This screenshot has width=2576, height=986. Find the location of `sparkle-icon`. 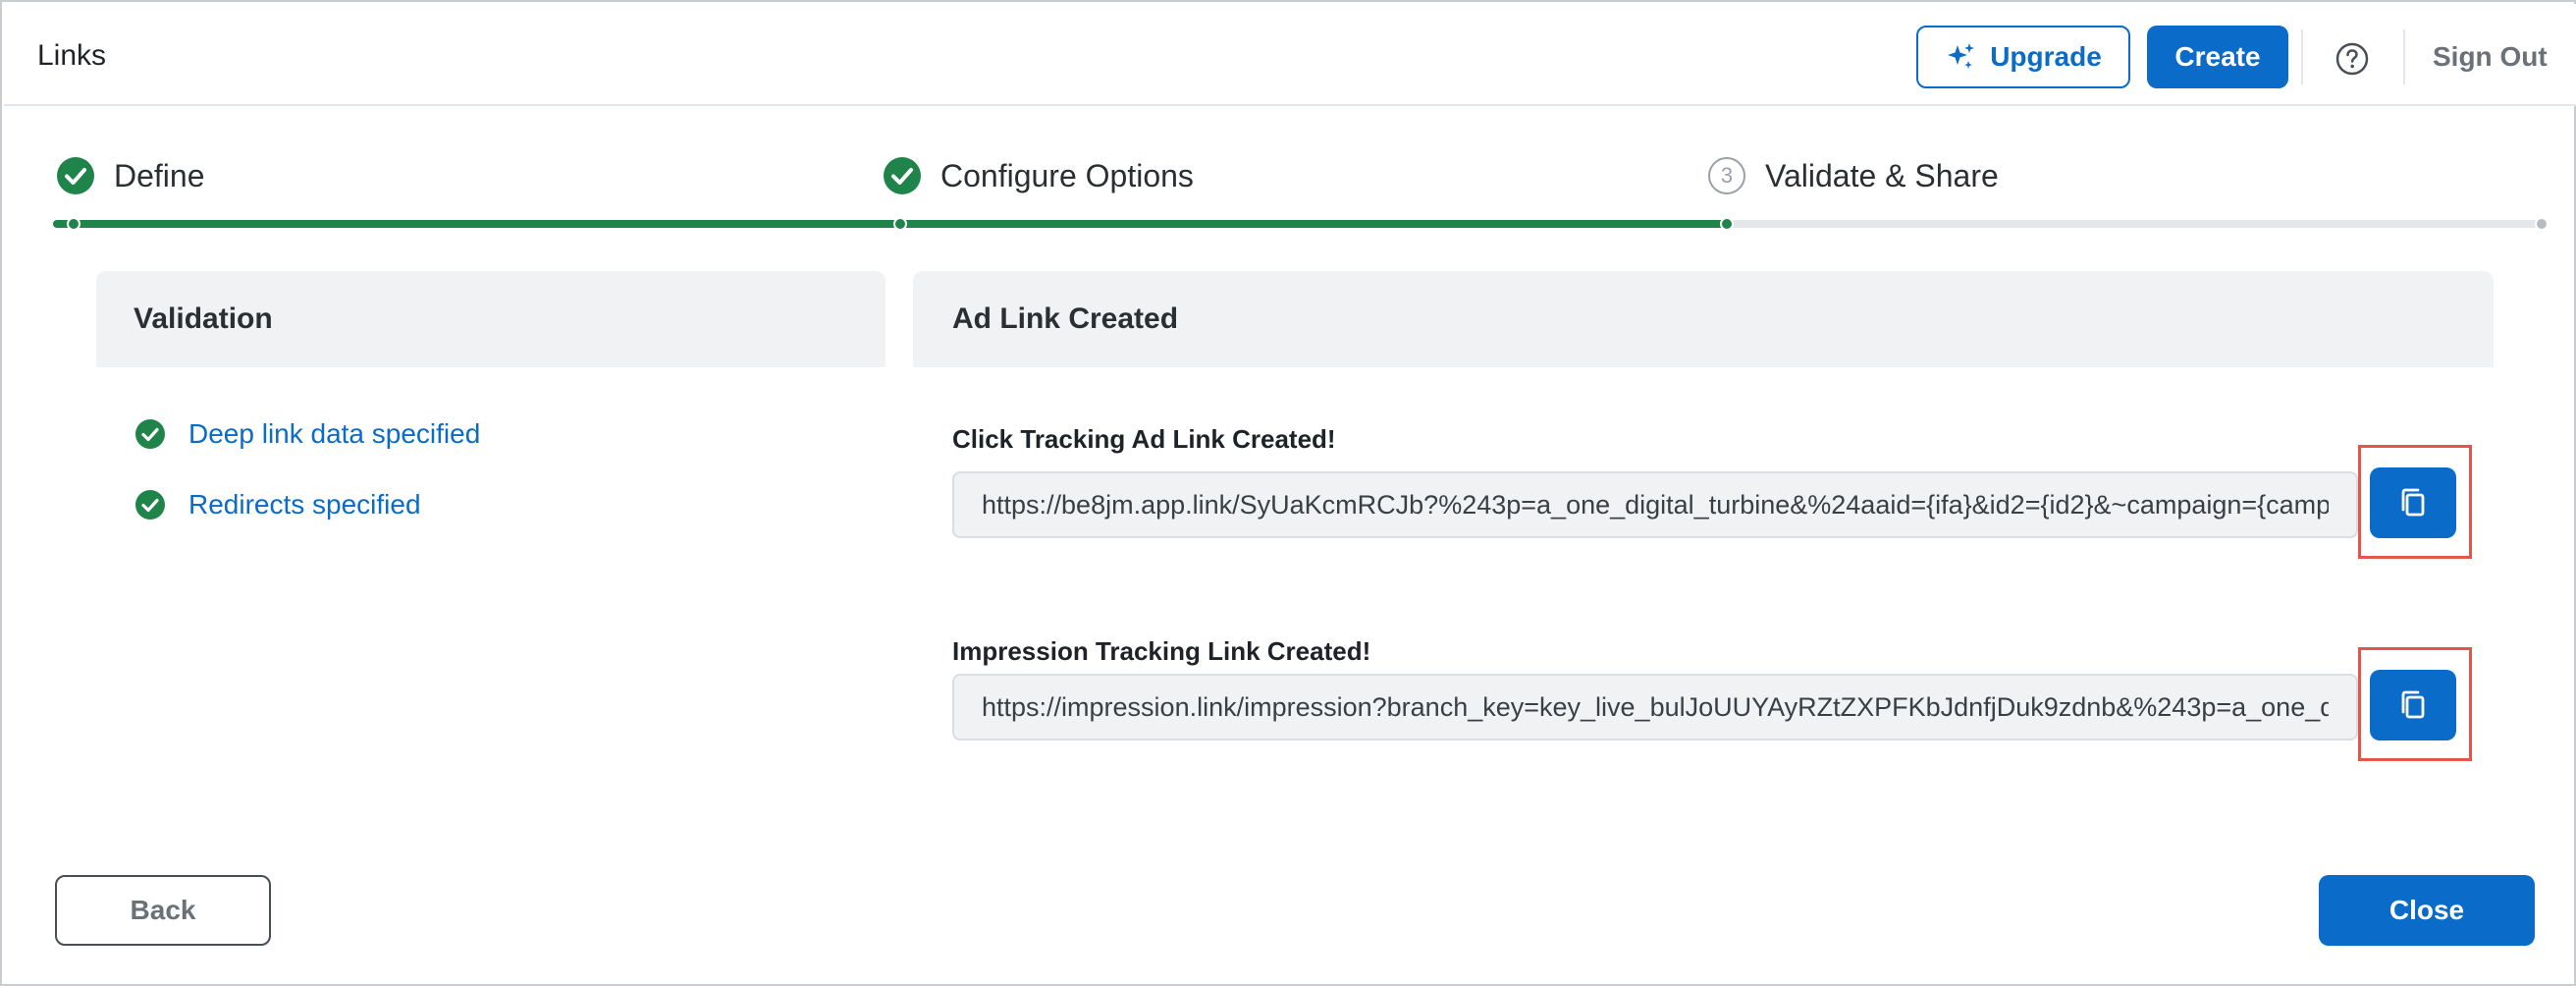

sparkle-icon is located at coordinates (1961, 56).